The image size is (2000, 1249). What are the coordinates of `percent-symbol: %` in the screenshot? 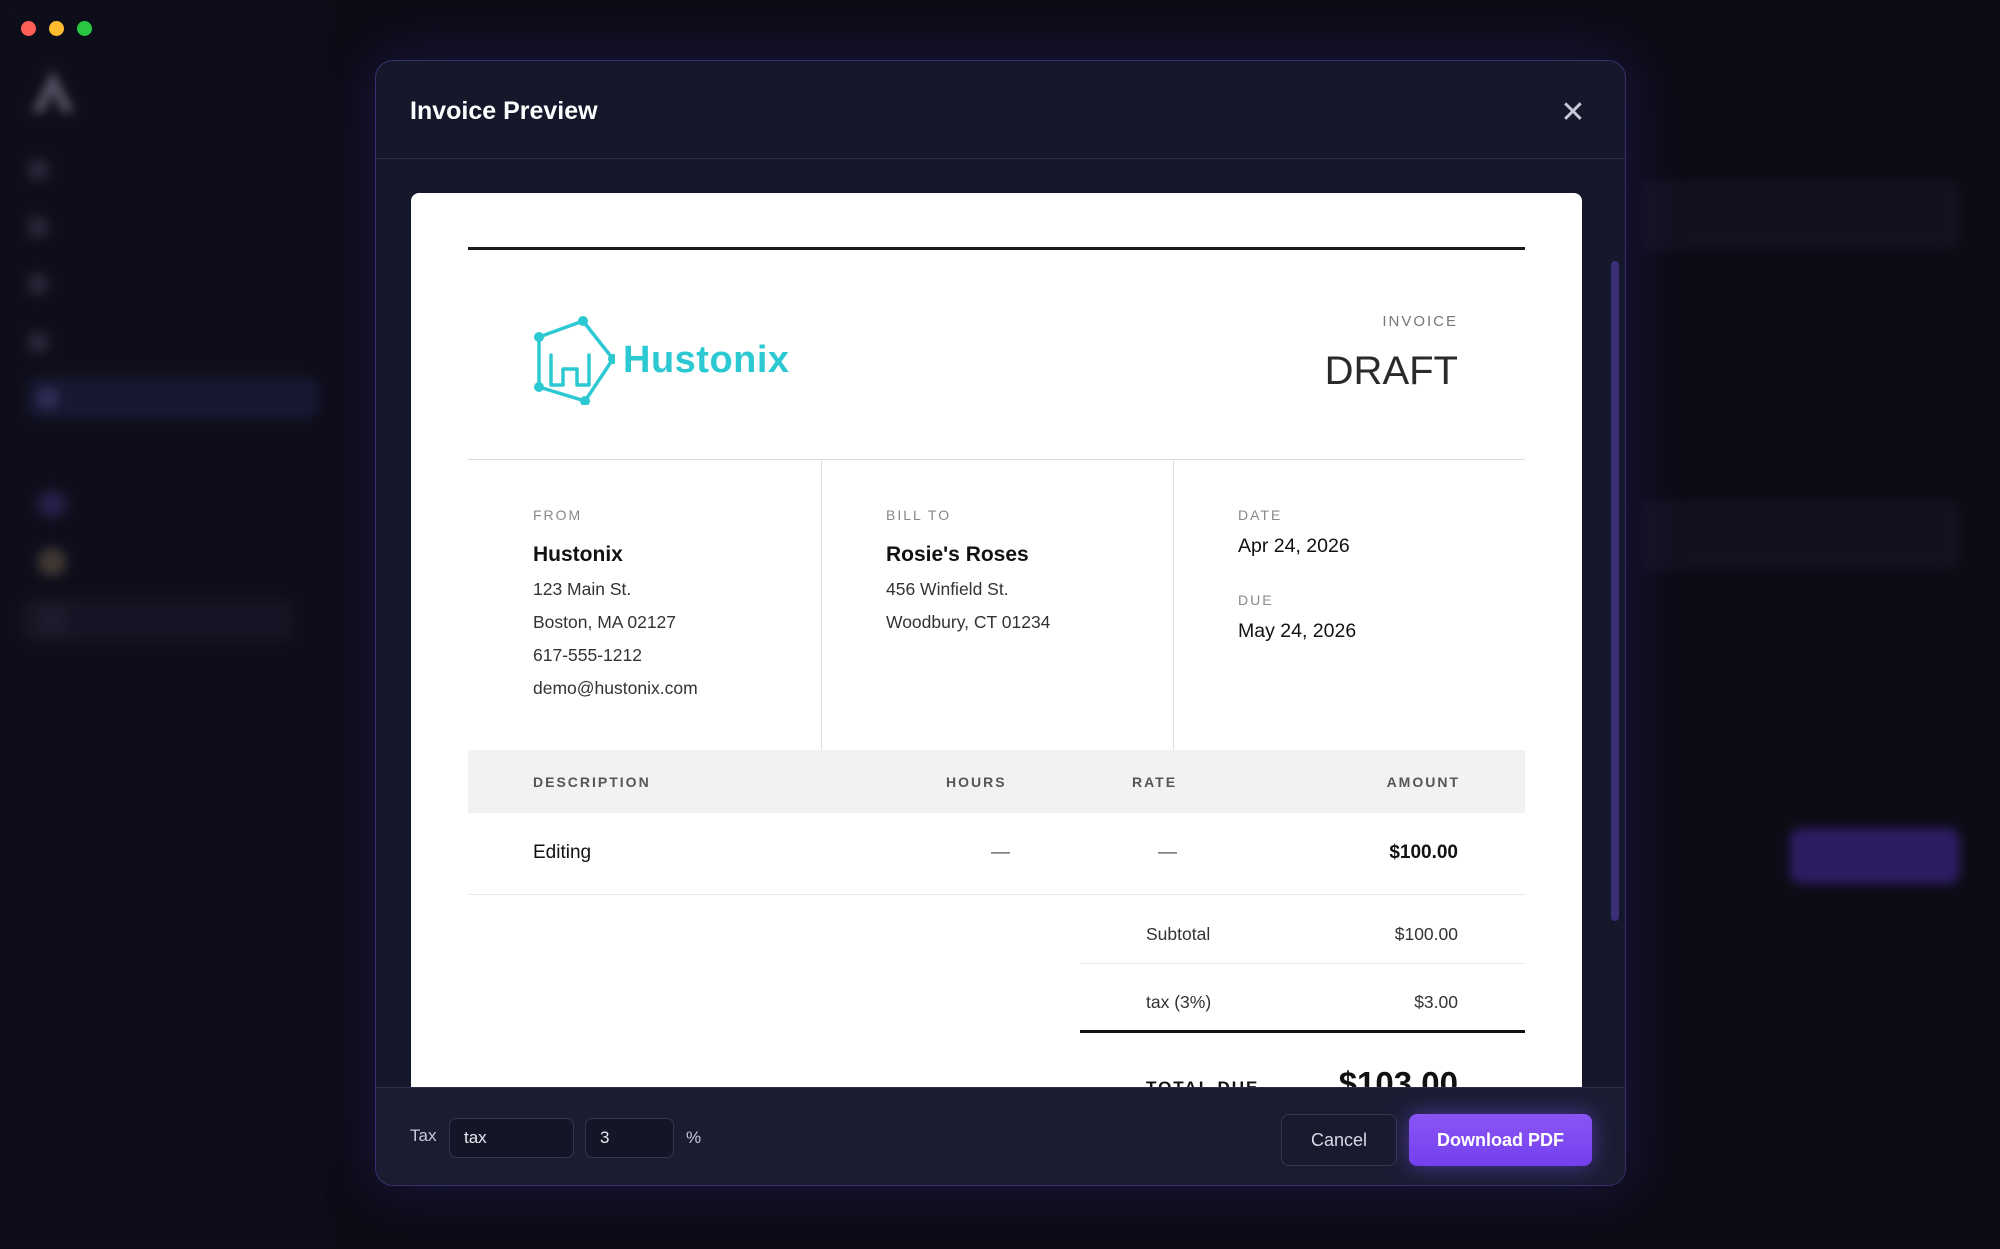 It's located at (694, 1137).